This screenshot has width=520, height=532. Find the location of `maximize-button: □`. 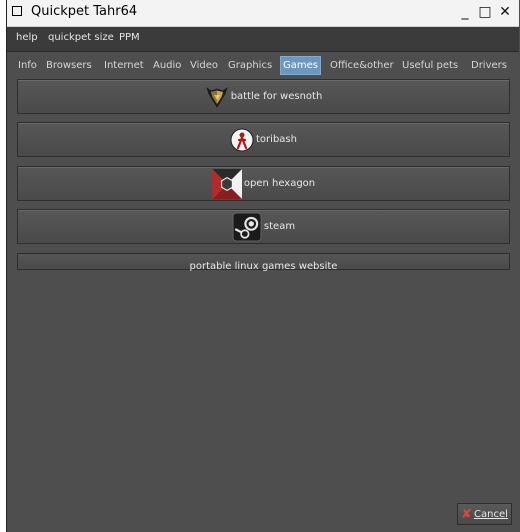

maximize-button: □ is located at coordinates (485, 12).